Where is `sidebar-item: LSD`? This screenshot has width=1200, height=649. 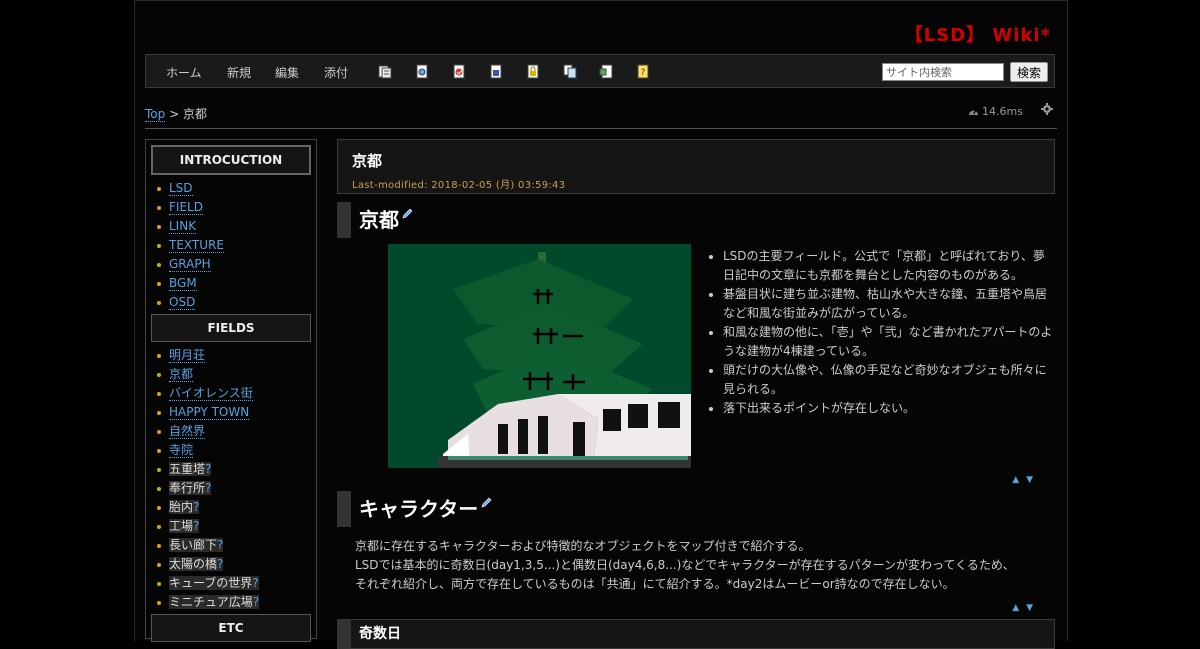 sidebar-item: LSD is located at coordinates (236, 188).